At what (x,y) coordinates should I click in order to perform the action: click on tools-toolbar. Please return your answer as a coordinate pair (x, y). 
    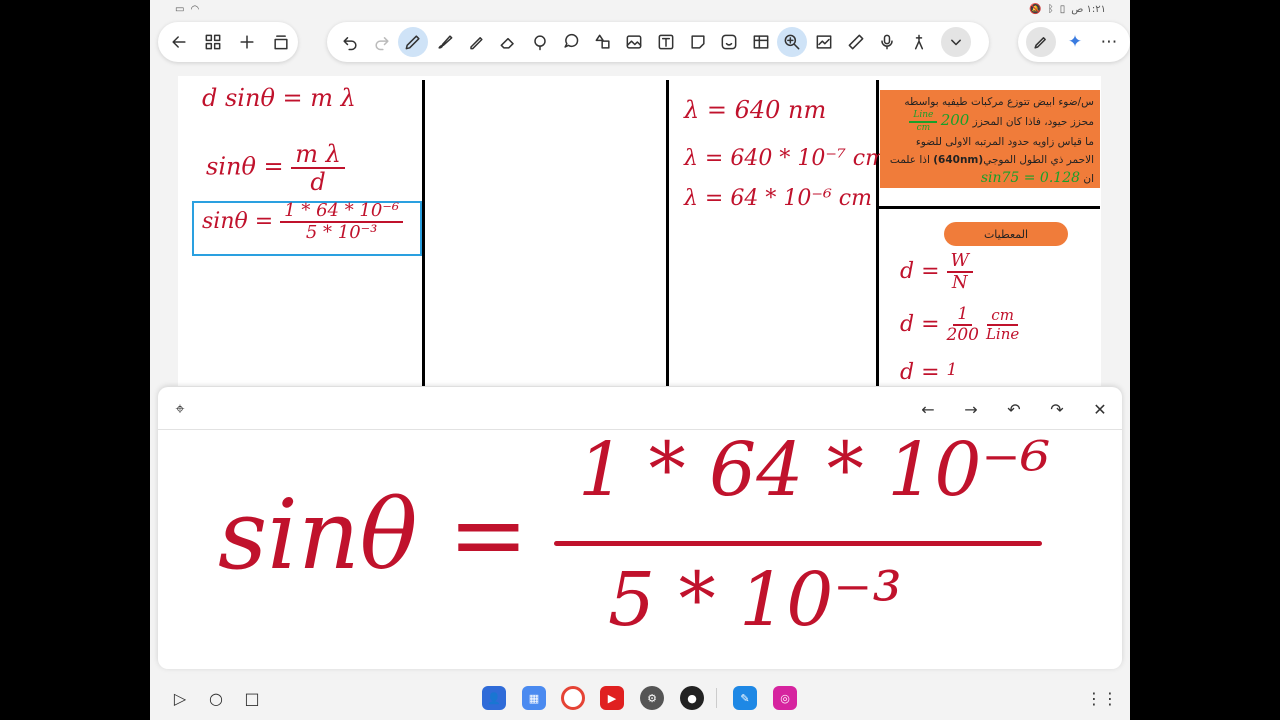
    Looking at the image, I should click on (658, 42).